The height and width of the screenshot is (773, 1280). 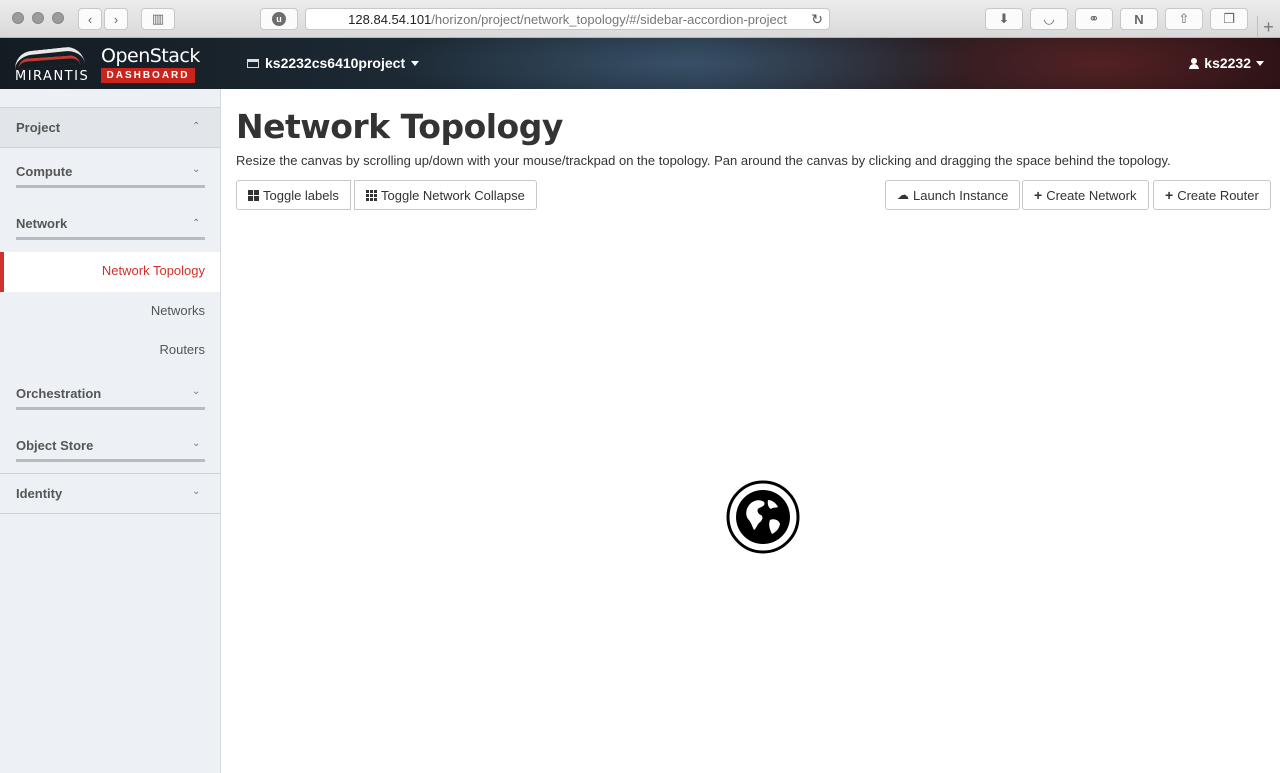 I want to click on tabs-icon: ❐, so click(x=1229, y=18).